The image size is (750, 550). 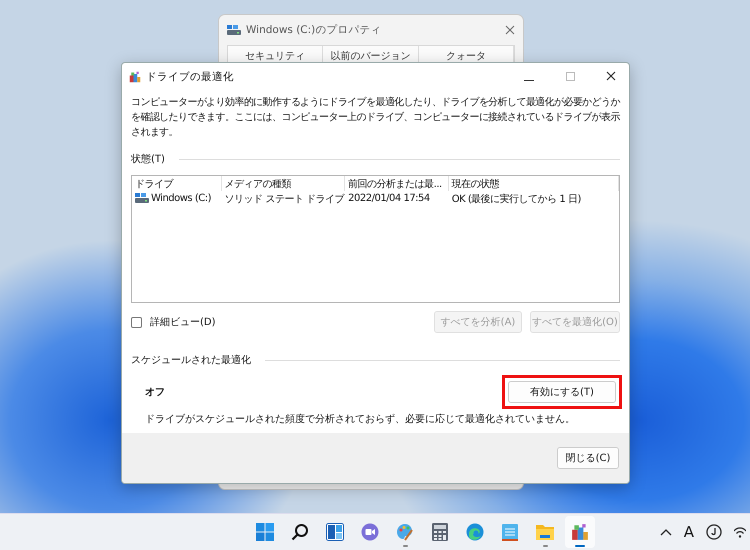 What do you see at coordinates (335, 532) in the screenshot?
I see `widgets-icon` at bounding box center [335, 532].